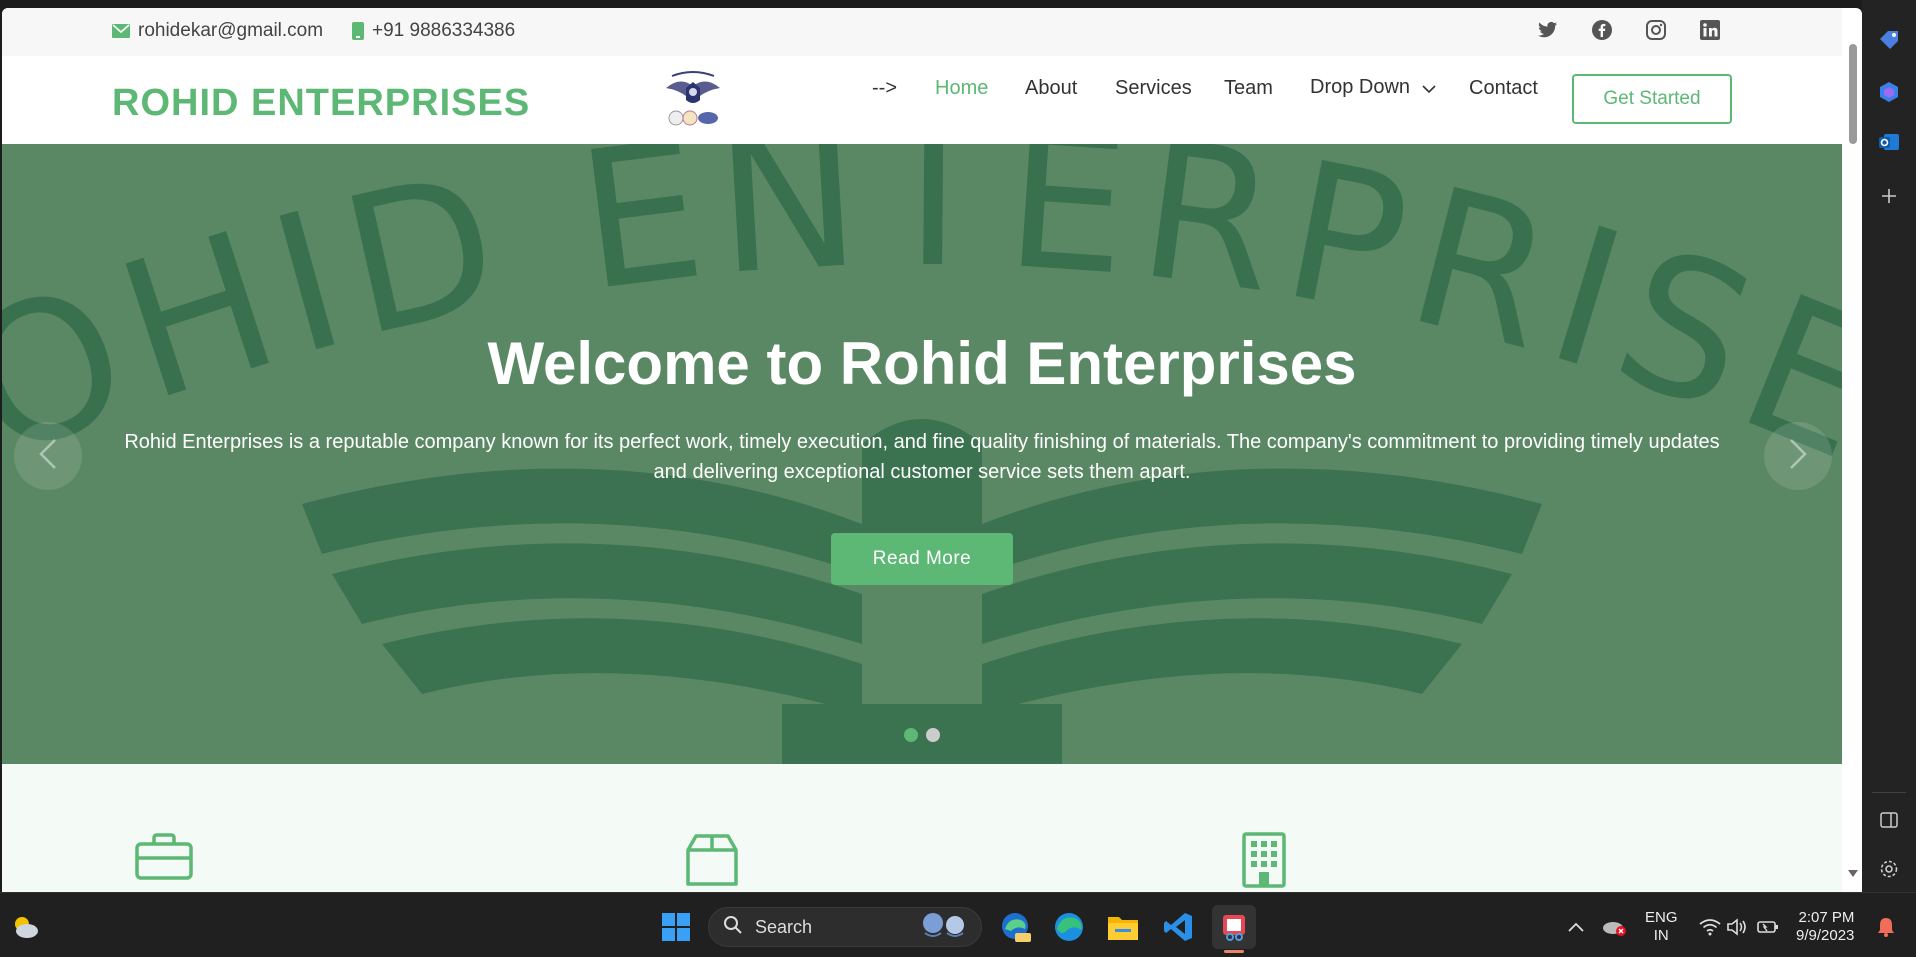  I want to click on instagram-icon, so click(1656, 30).